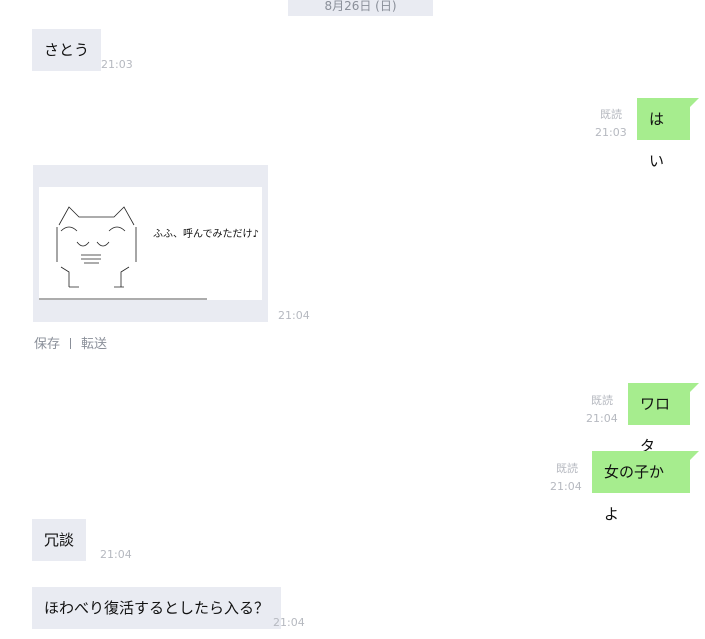  What do you see at coordinates (47, 344) in the screenshot?
I see `save-button: 保存` at bounding box center [47, 344].